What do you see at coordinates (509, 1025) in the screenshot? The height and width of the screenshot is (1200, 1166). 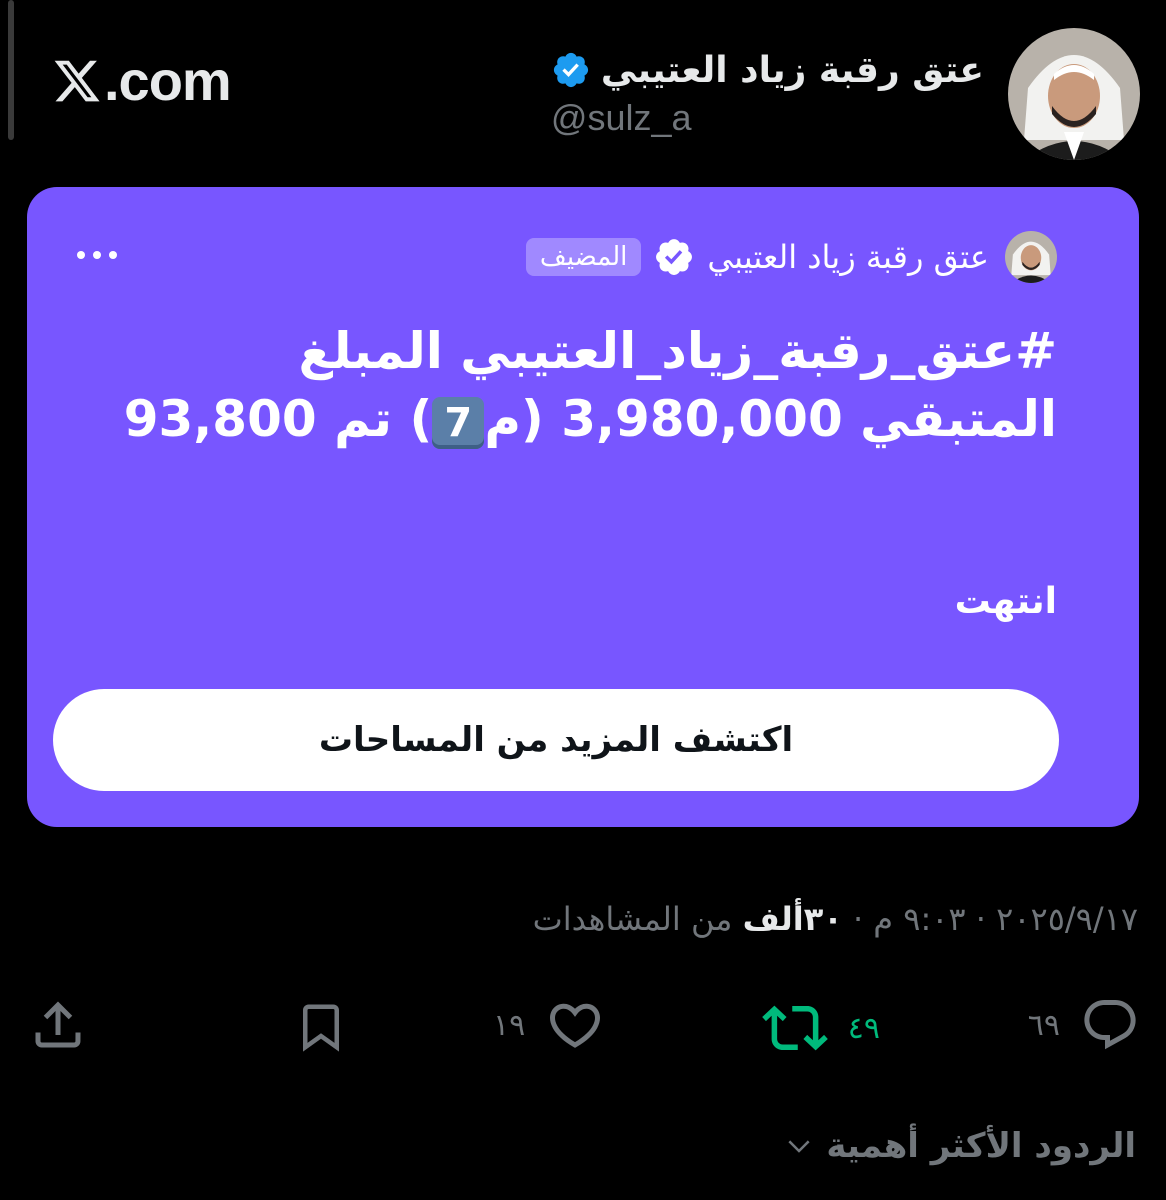 I see `like-count: ١٩` at bounding box center [509, 1025].